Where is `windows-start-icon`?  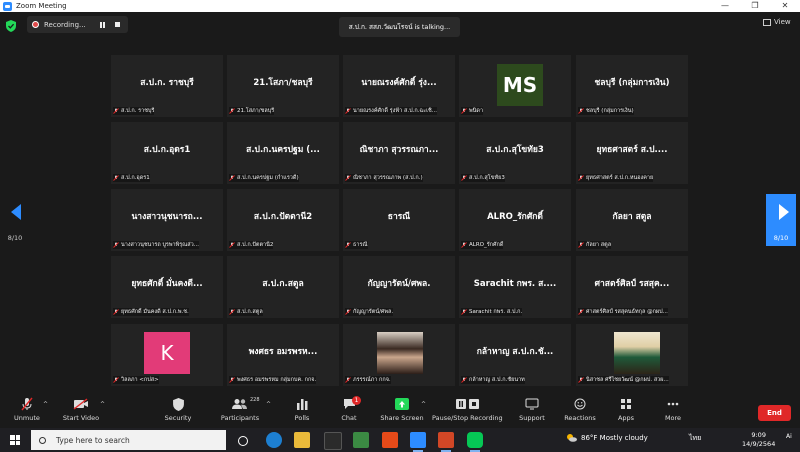
windows-start-icon is located at coordinates (15, 440).